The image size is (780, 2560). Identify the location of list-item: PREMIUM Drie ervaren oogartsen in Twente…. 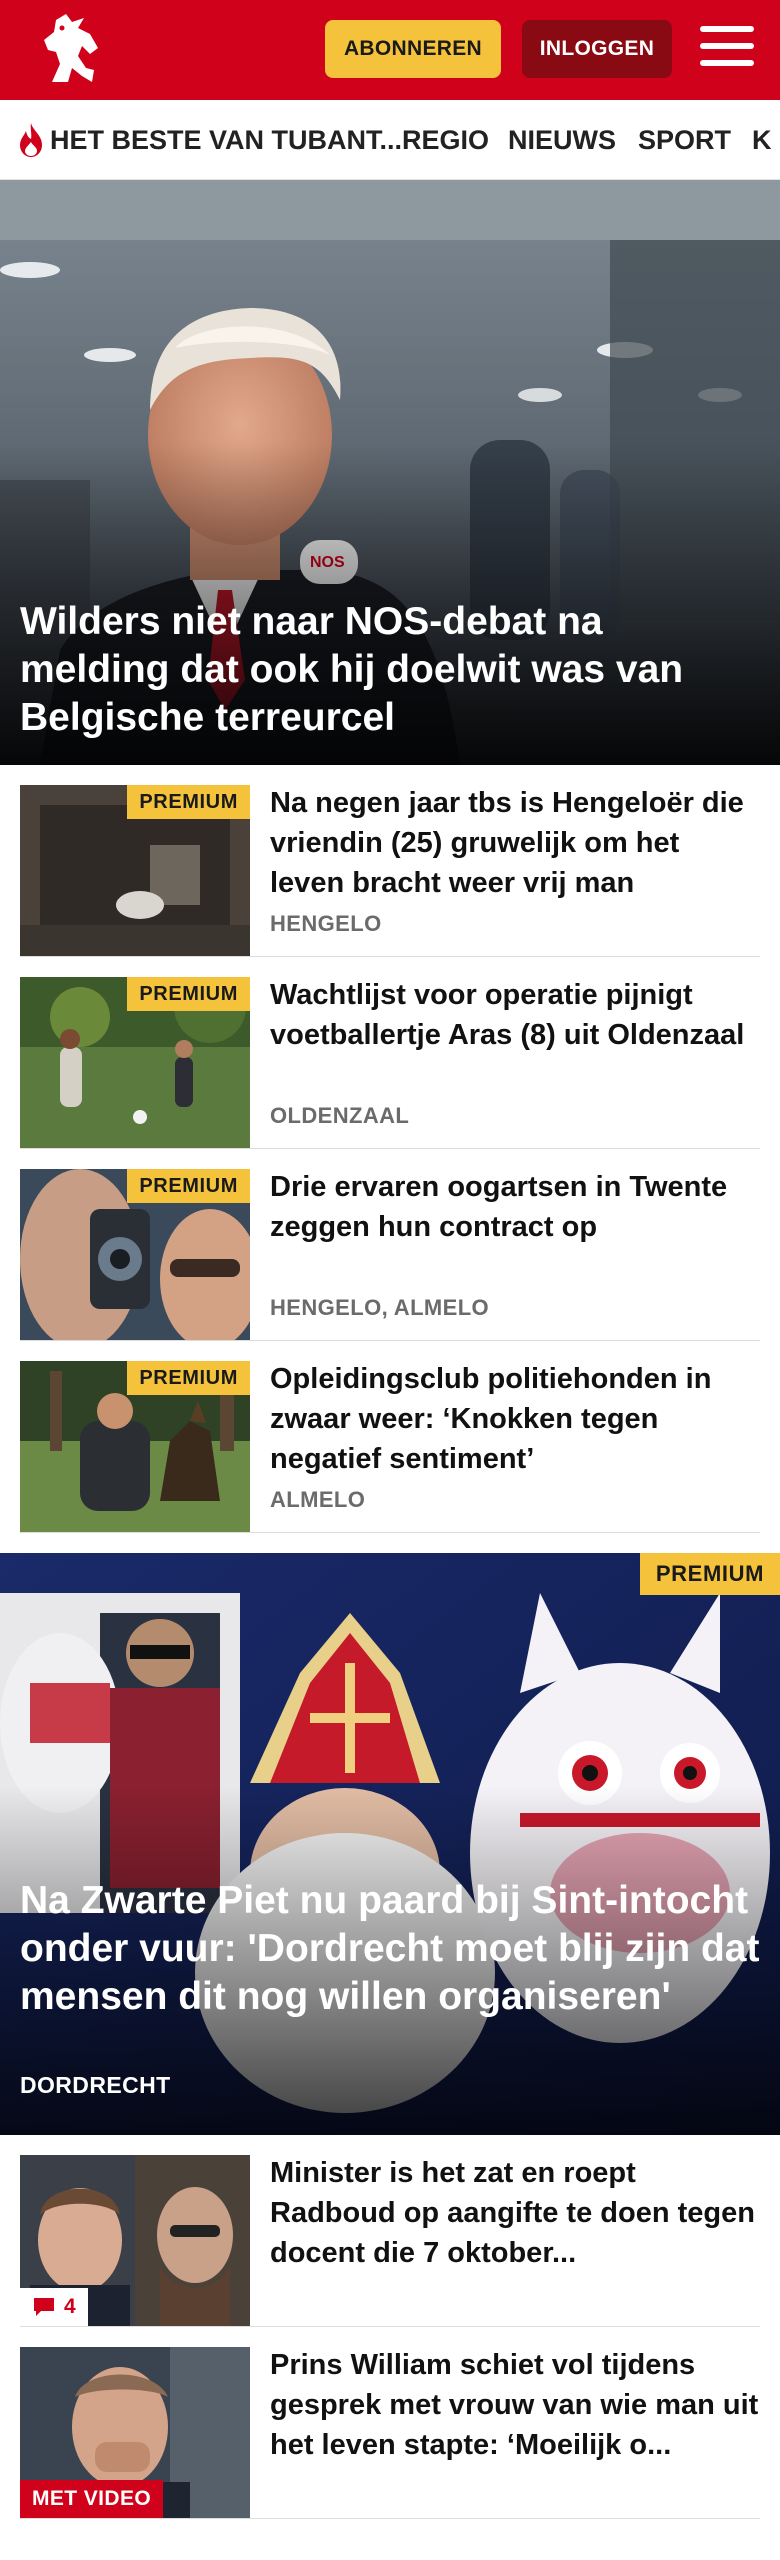
(390, 1245).